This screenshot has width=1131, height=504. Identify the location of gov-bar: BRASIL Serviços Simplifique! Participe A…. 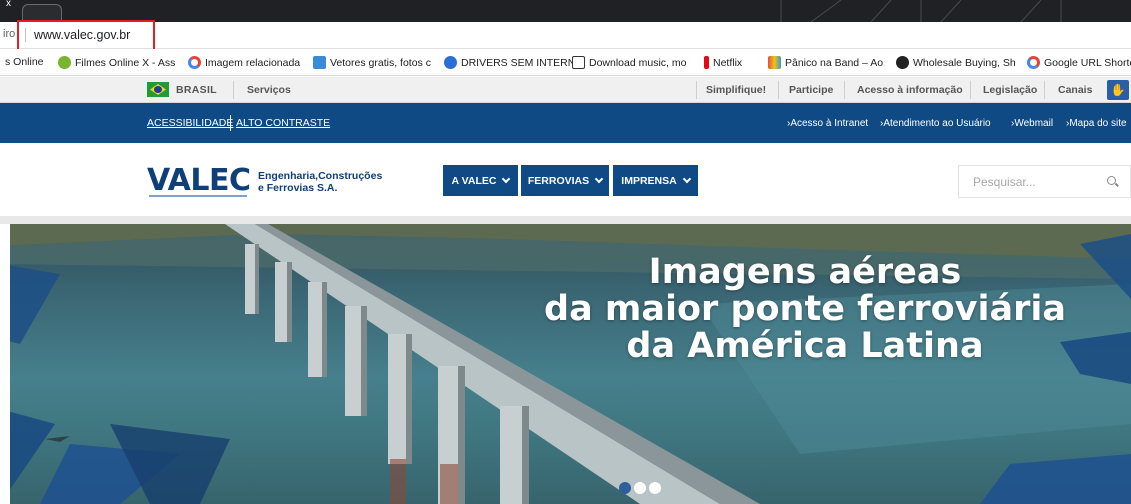
(565, 90).